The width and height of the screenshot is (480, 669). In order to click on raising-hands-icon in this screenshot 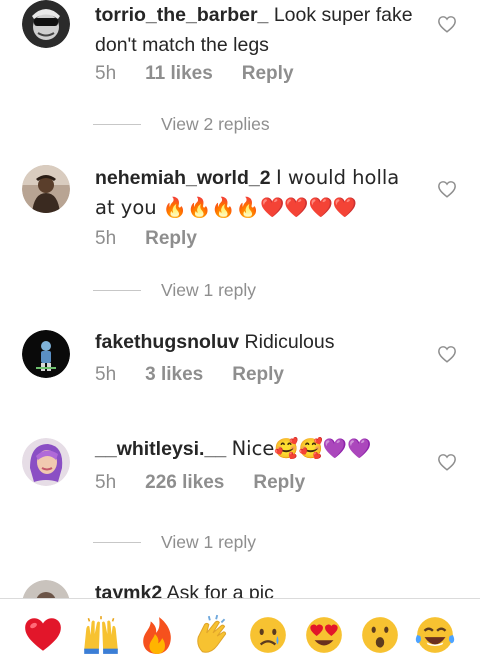, I will do `click(101, 635)`.